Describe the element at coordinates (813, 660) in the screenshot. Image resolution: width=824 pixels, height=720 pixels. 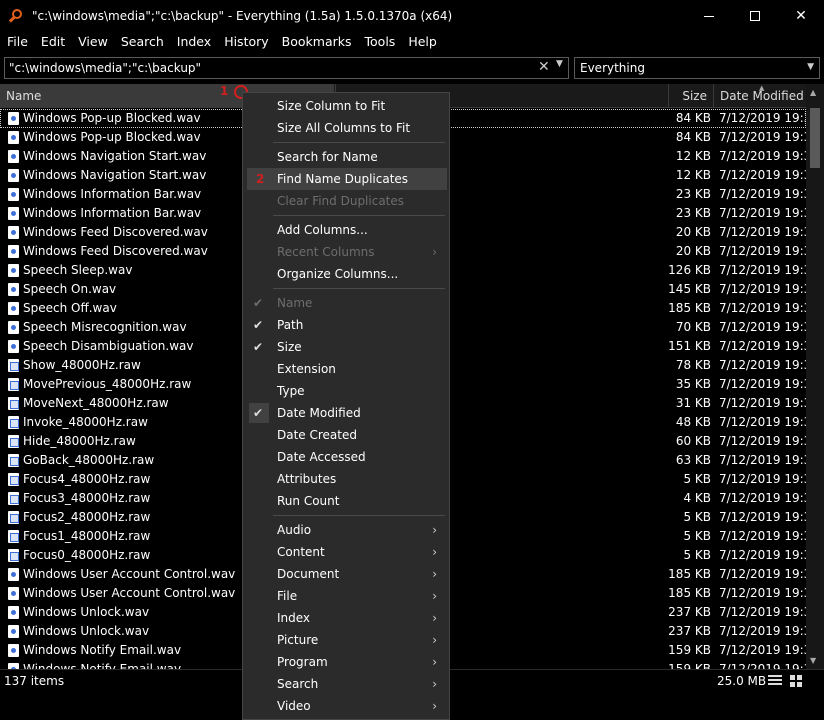
I see `scroll-down-icon: ▼` at that location.